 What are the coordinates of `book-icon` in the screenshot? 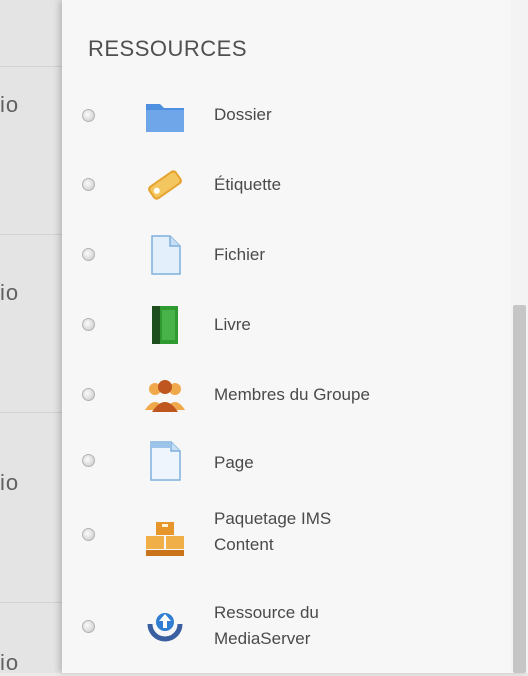 It's located at (165, 325).